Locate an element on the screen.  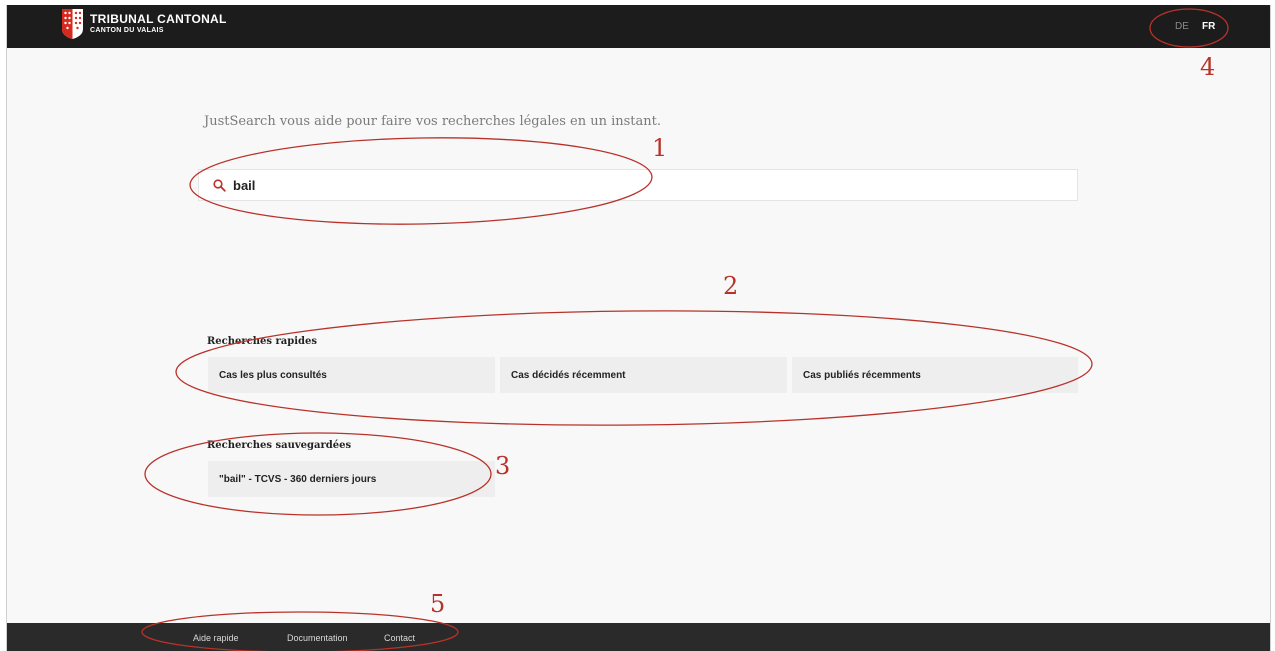
footer-link-quick-help: Aide rapide is located at coordinates (216, 638).